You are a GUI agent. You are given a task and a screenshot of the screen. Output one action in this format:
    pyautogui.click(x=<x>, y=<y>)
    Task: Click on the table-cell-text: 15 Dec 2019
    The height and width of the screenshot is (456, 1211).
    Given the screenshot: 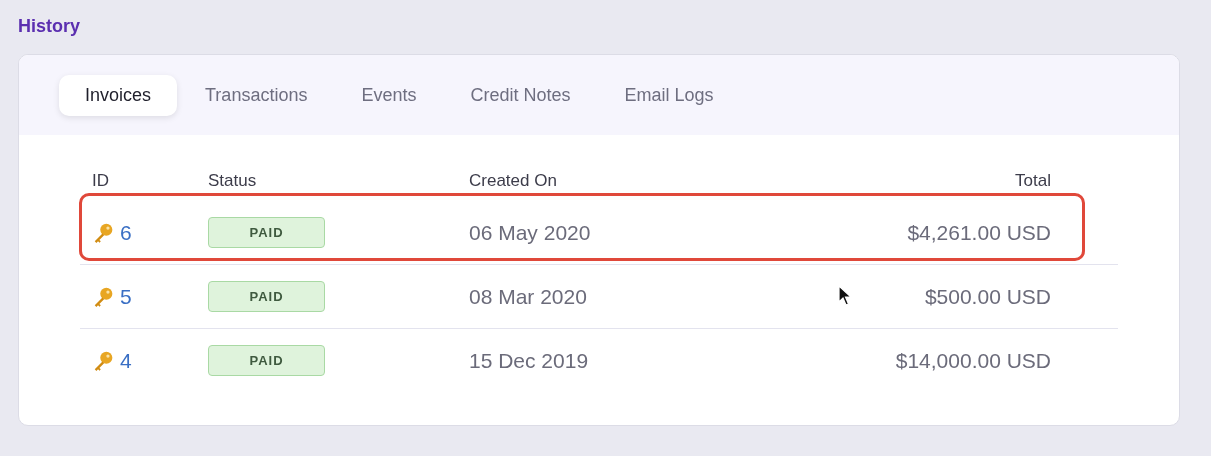 What is the action you would take?
    pyautogui.click(x=529, y=360)
    